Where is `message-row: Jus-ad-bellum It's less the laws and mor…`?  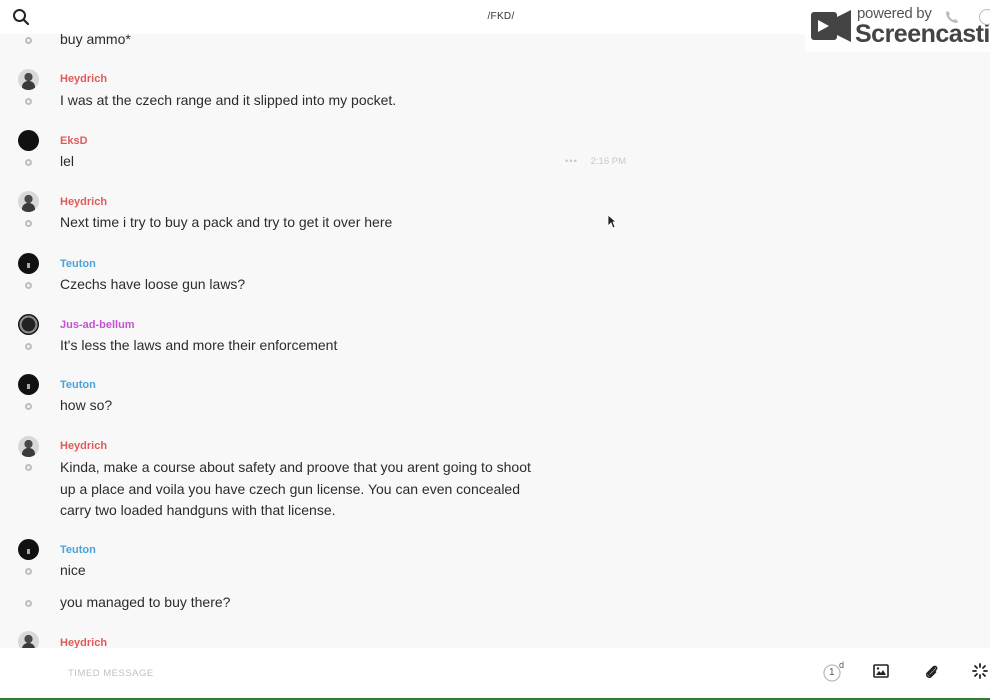 message-row: Jus-ad-bellum It's less the laws and mor… is located at coordinates (495, 332).